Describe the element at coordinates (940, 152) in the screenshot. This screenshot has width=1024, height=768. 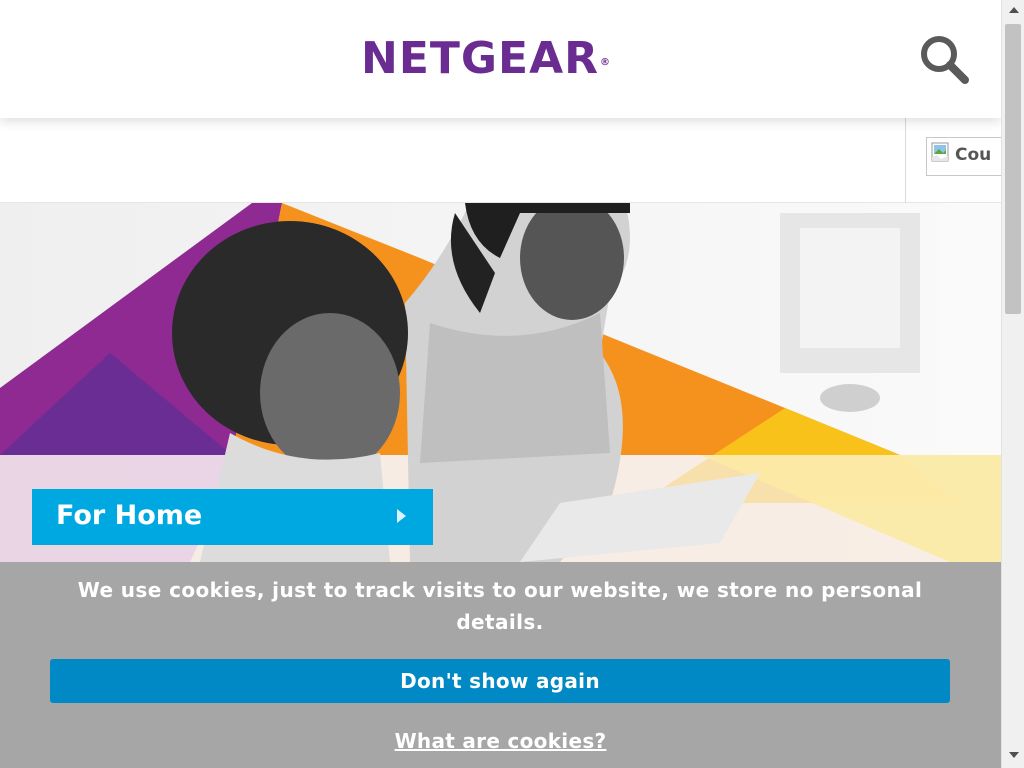
I see `broken-image-icon` at that location.